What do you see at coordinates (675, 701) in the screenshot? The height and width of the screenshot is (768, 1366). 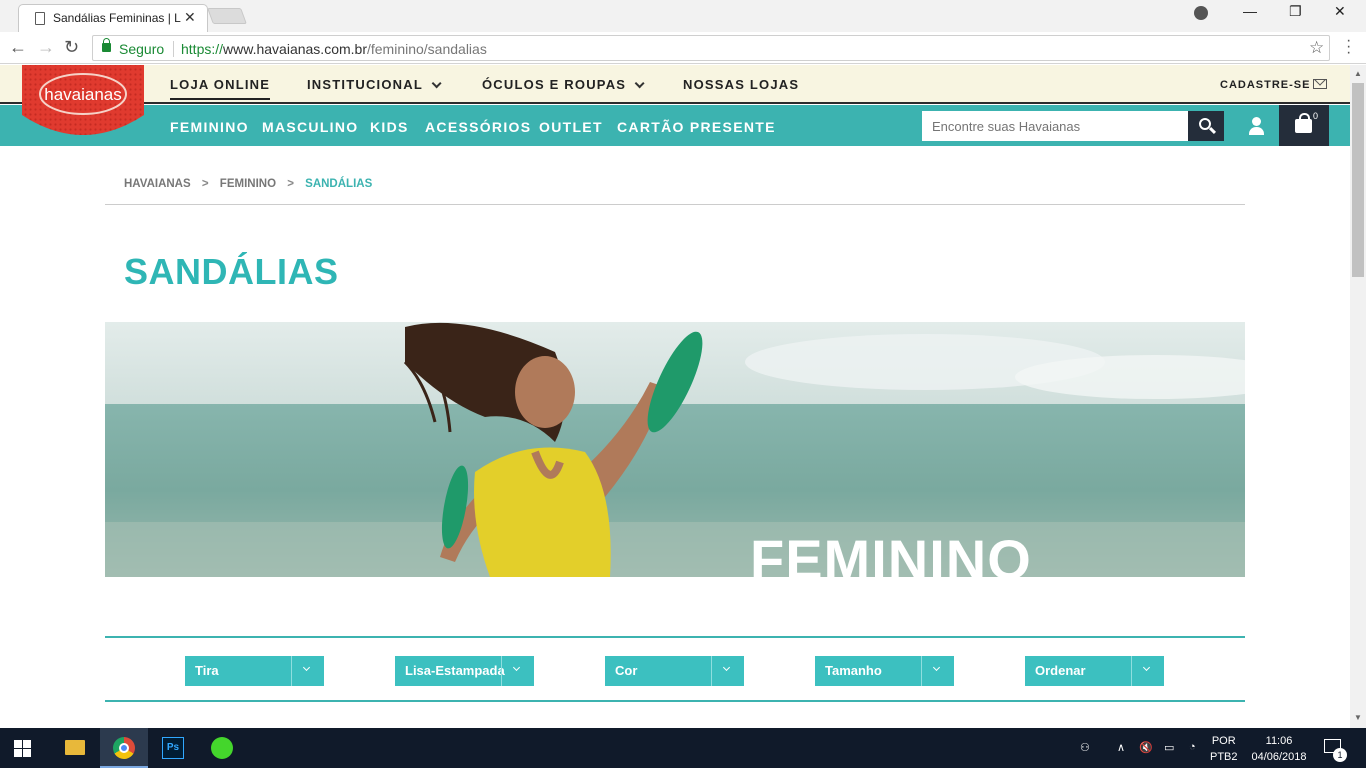 I see `filter-divider-bottom` at bounding box center [675, 701].